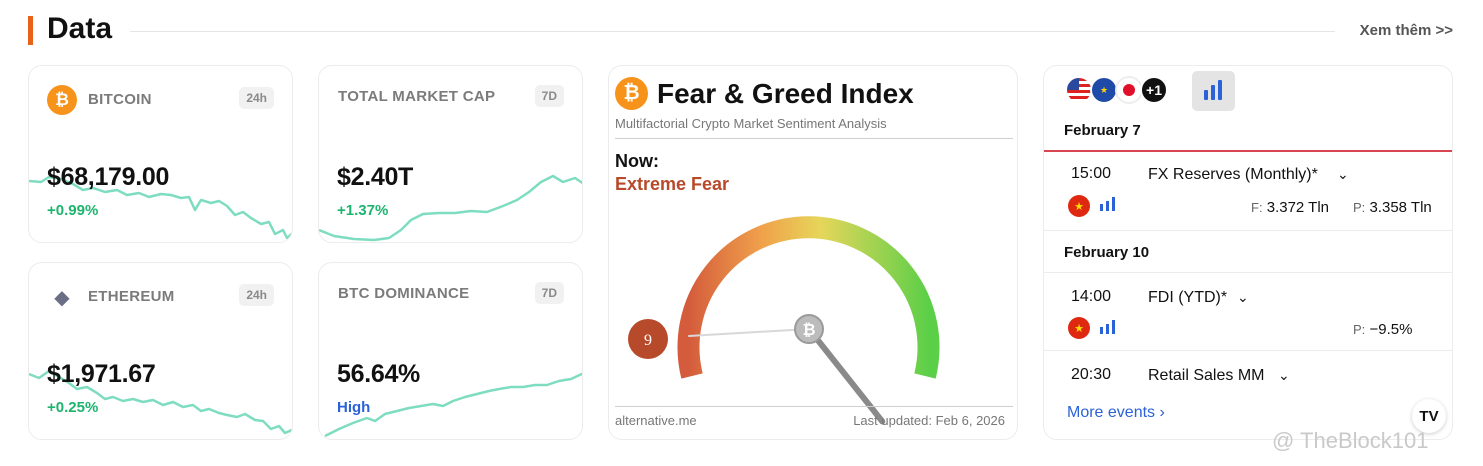  Describe the element at coordinates (375, 177) in the screenshot. I see `market-cap-value: $2.40T` at that location.